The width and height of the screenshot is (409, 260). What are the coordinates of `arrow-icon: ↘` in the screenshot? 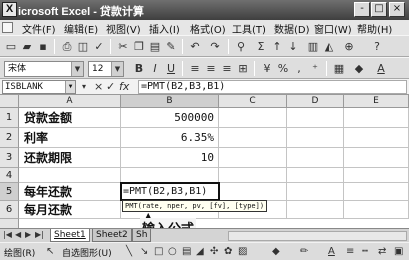 It's located at (144, 251).